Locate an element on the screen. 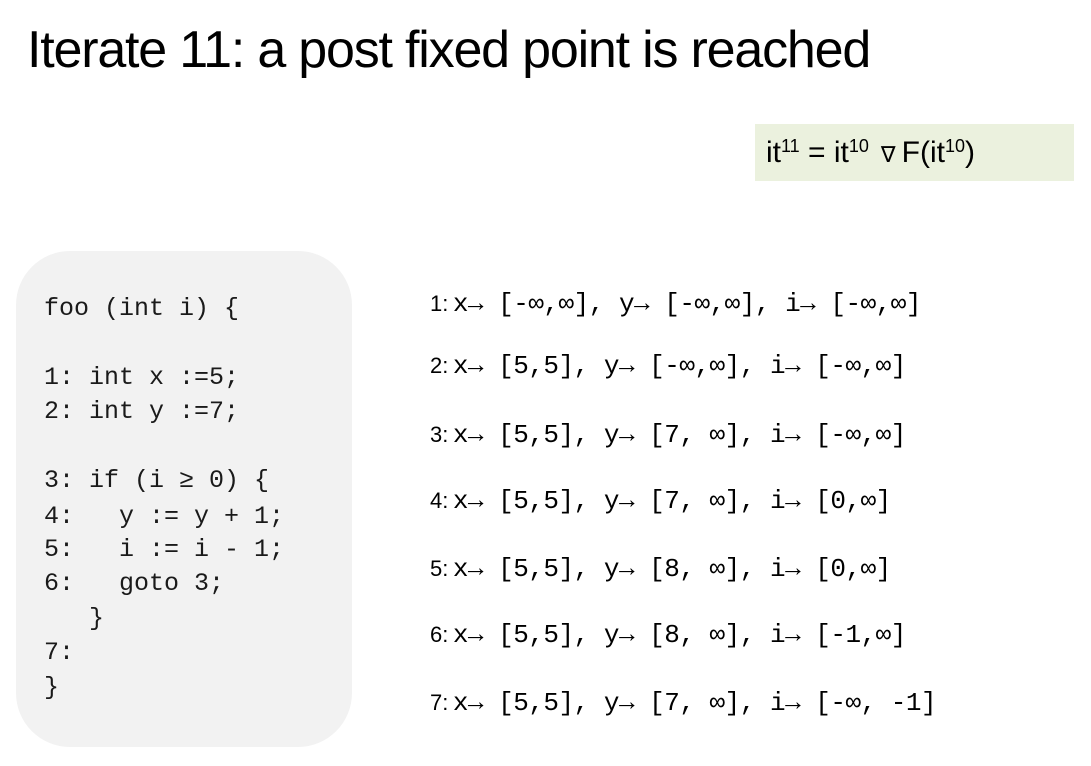  code-line: 7: is located at coordinates (59, 652).